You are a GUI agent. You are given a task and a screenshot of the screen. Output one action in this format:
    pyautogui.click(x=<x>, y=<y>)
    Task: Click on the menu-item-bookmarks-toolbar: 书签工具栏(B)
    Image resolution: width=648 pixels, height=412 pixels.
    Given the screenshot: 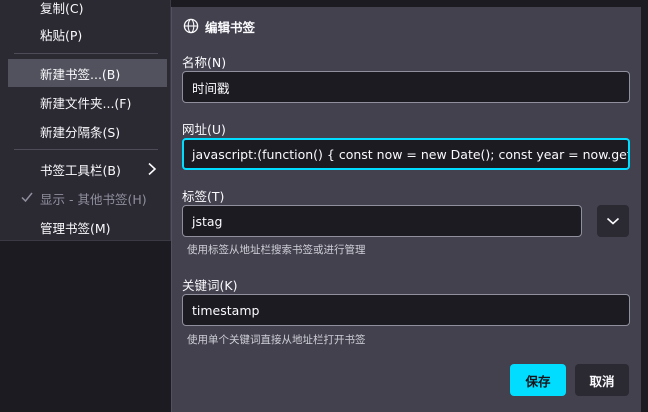 What is the action you would take?
    pyautogui.click(x=87, y=169)
    